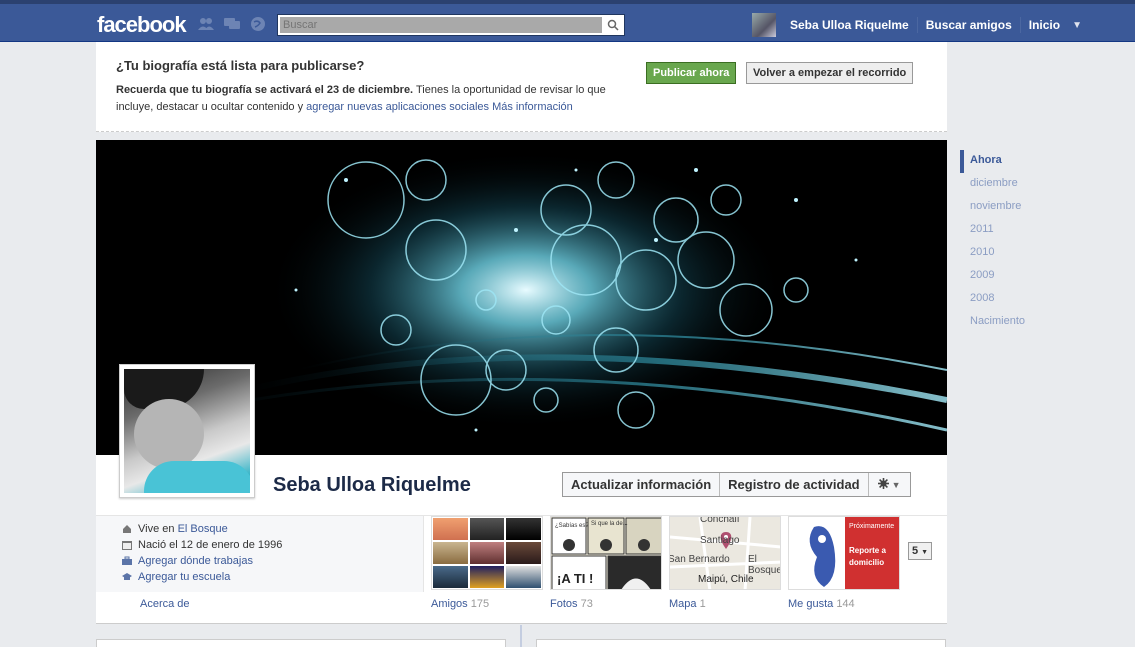 This screenshot has width=1135, height=647. What do you see at coordinates (844, 553) in the screenshot?
I see `likes-tile: Próximamente Reporte a domicilio` at bounding box center [844, 553].